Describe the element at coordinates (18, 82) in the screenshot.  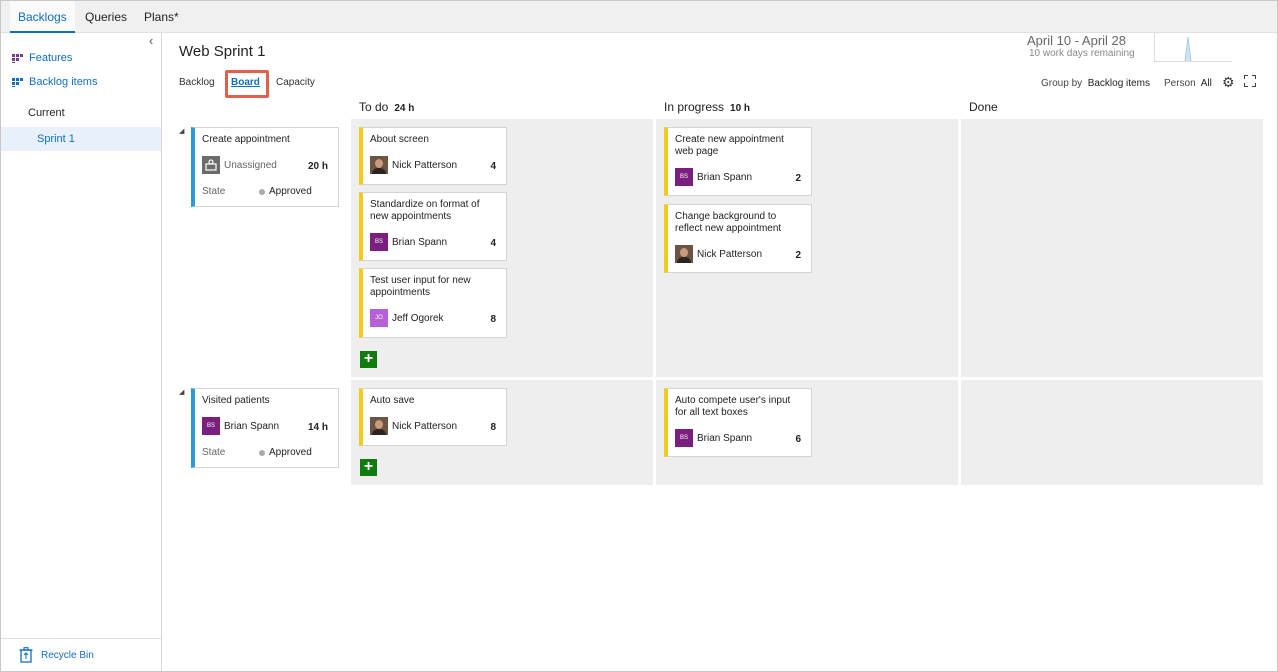
I see `backlog-items-icon` at that location.